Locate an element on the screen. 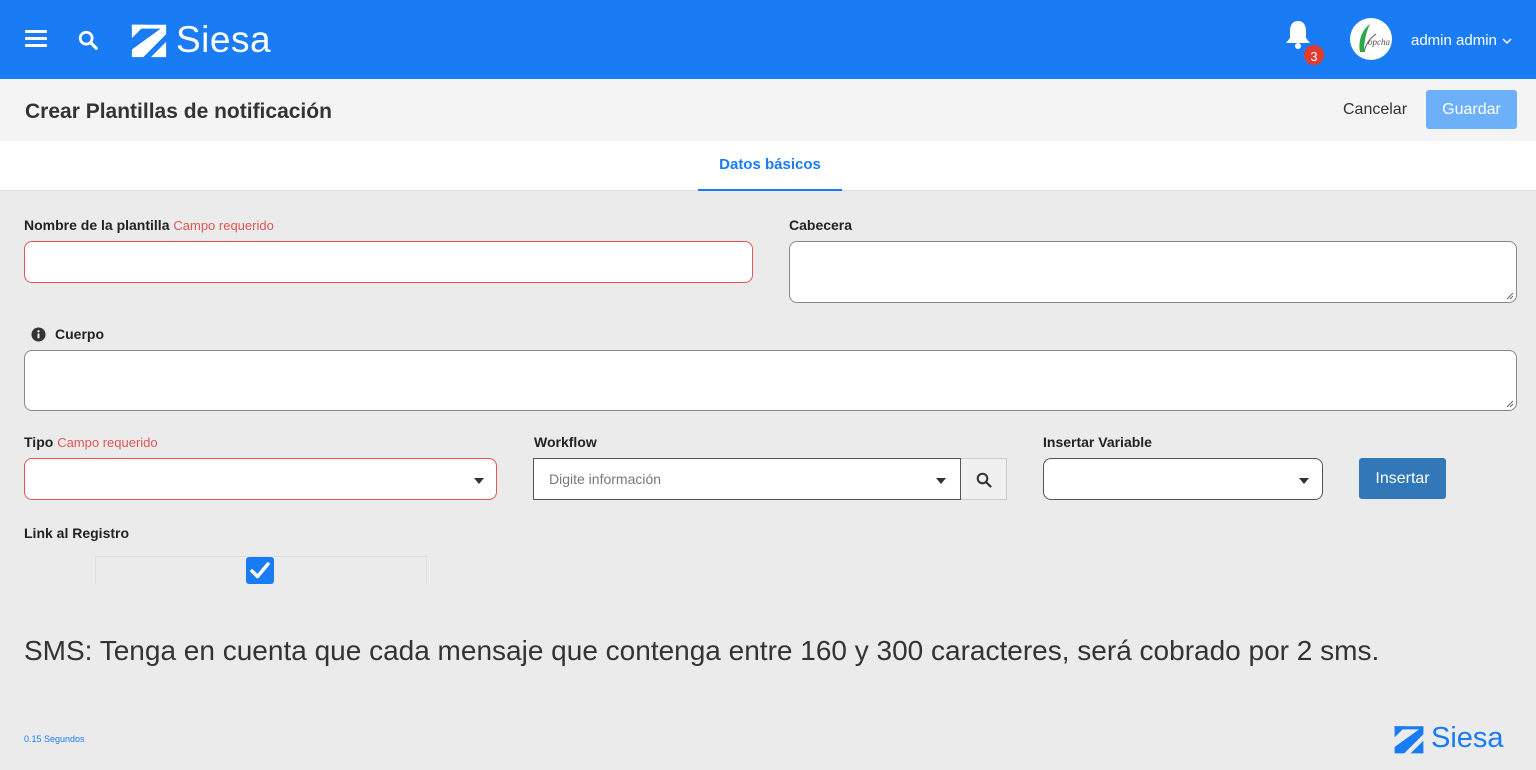 Image resolution: width=1536 pixels, height=770 pixels. nombre-input is located at coordinates (388, 262).